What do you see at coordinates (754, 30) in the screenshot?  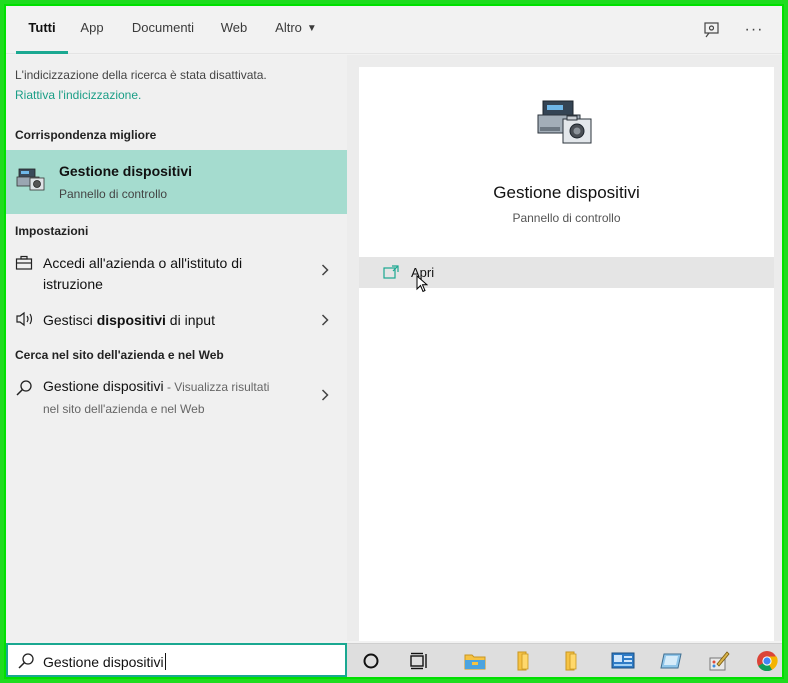 I see `more-options-icon: ···` at bounding box center [754, 30].